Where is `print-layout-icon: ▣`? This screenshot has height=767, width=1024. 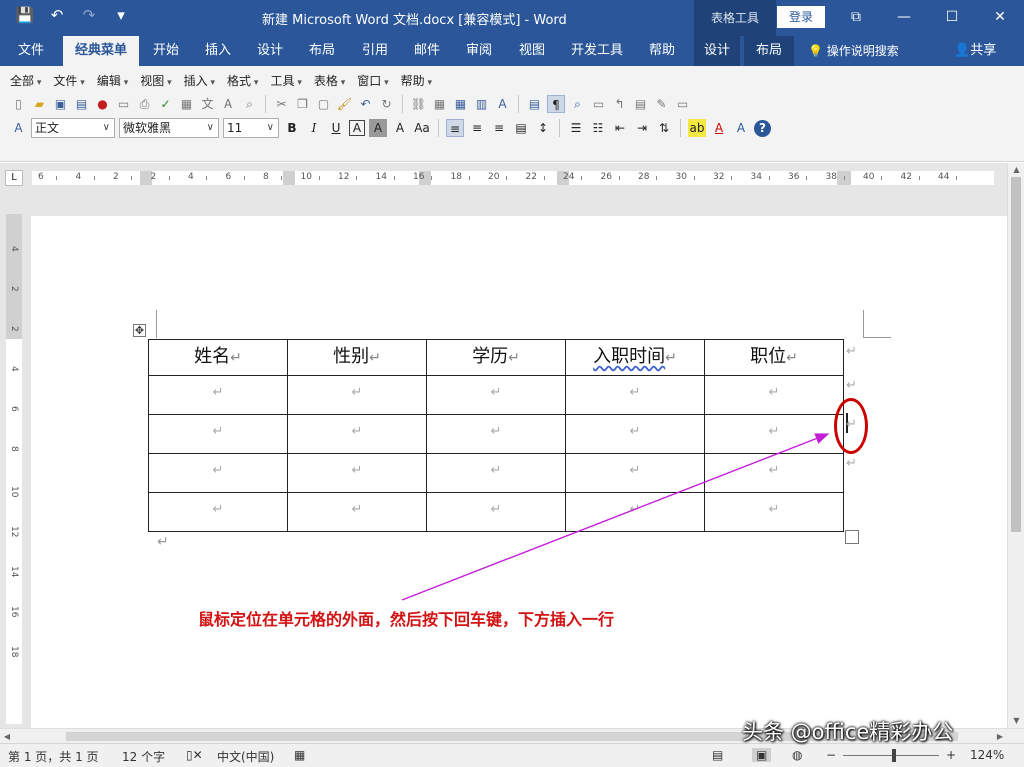
print-layout-icon: ▣ is located at coordinates (762, 755).